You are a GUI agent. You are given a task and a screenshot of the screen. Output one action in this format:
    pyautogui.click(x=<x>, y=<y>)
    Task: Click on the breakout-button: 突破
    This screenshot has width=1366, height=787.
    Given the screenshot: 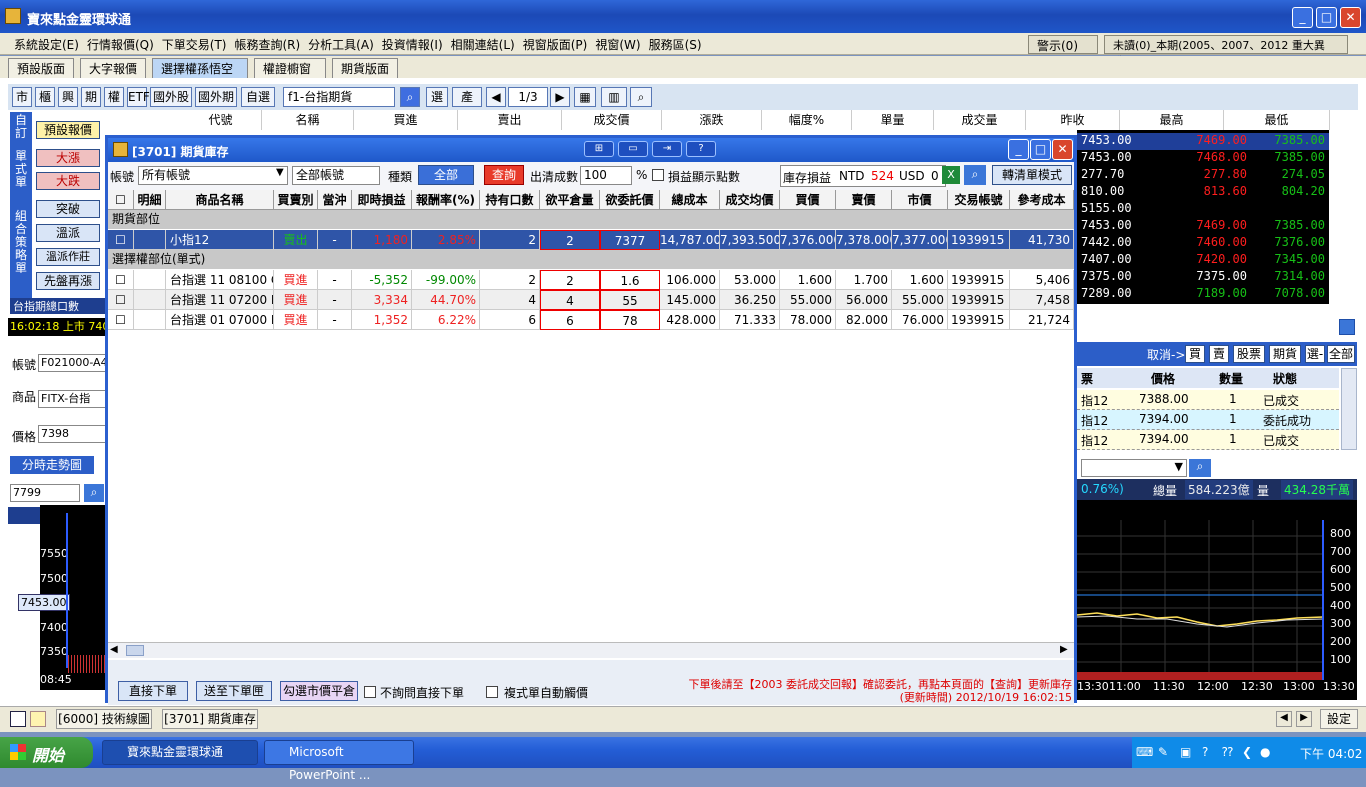 What is the action you would take?
    pyautogui.click(x=68, y=209)
    